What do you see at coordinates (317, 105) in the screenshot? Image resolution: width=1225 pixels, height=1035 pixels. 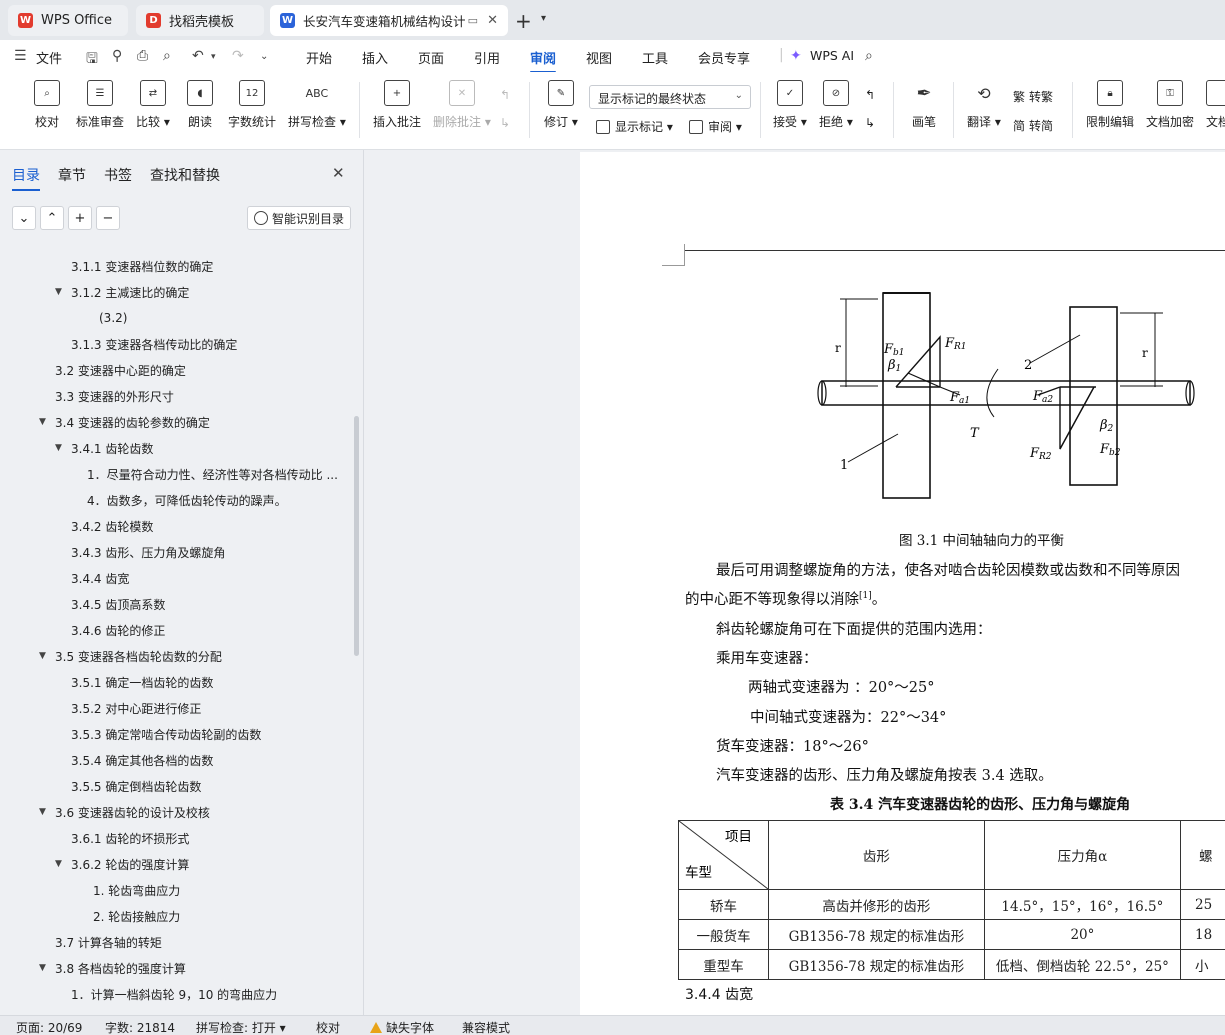 I see `spell-check-button: ABC 拼写检查 ▾` at bounding box center [317, 105].